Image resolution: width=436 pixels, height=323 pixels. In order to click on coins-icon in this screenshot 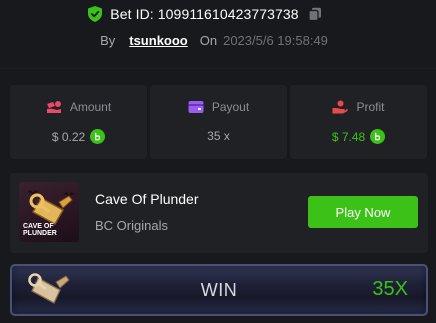, I will do `click(53, 107)`.